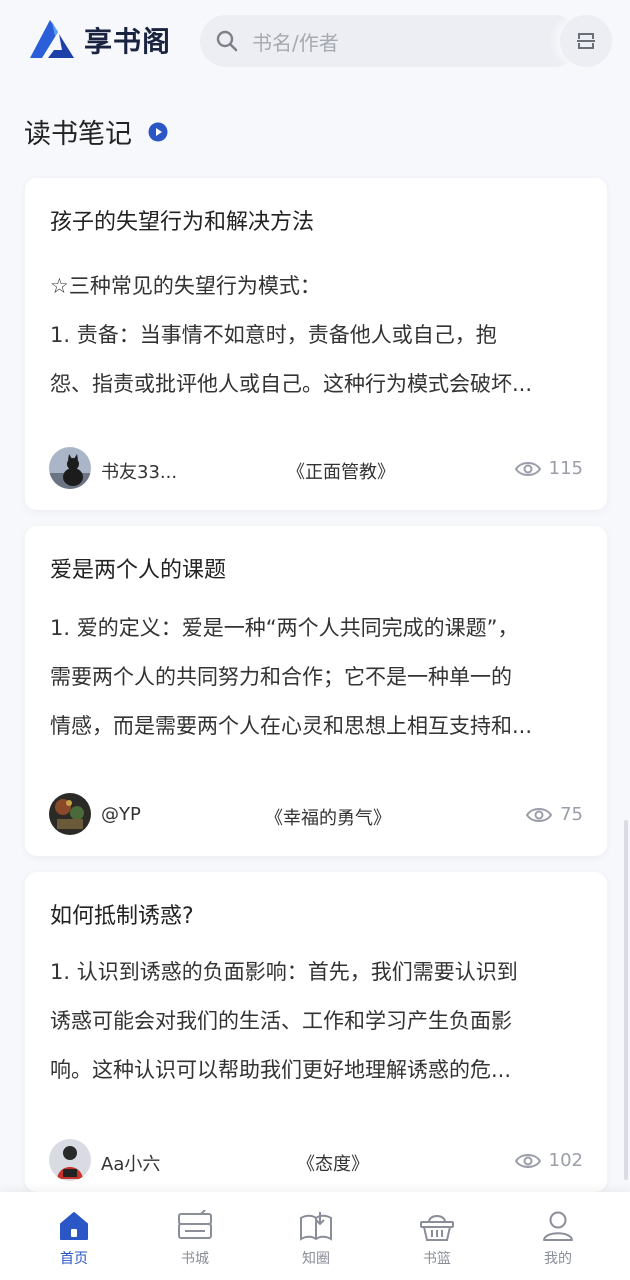 The image size is (630, 1280). What do you see at coordinates (554, 814) in the screenshot?
I see `note-views: 75` at bounding box center [554, 814].